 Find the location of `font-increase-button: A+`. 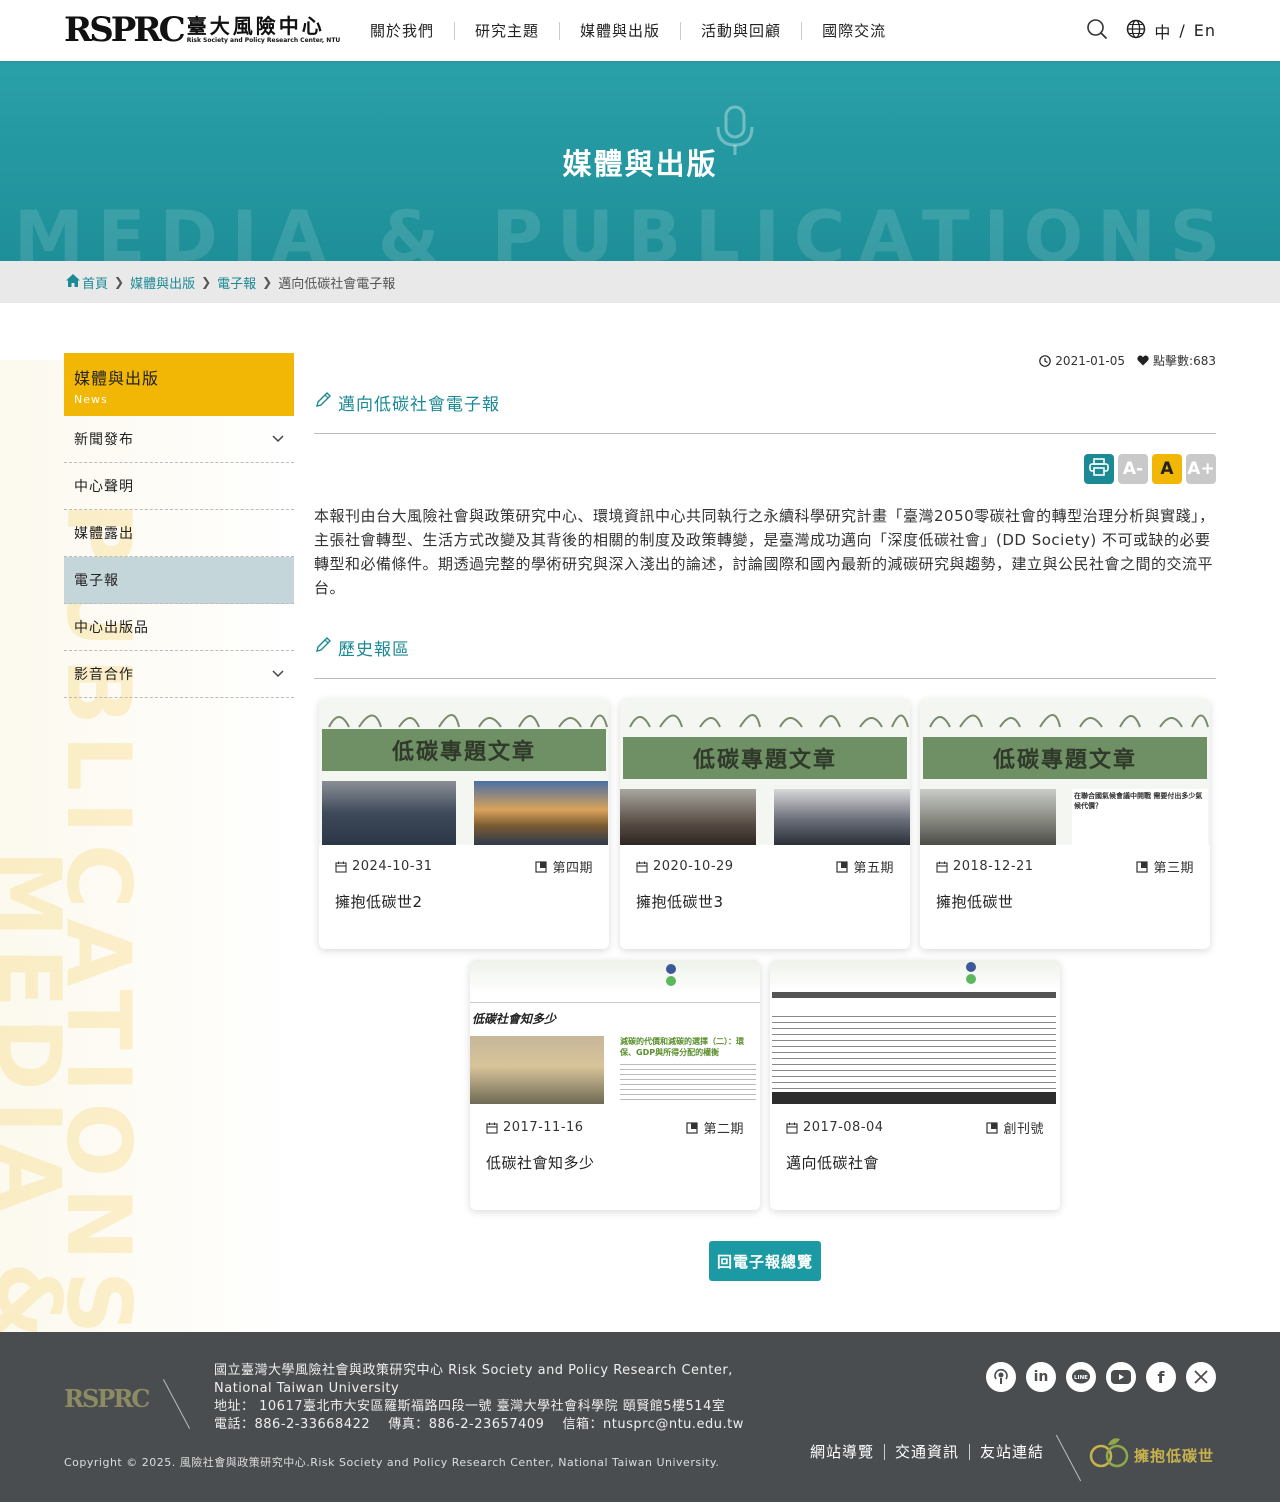

font-increase-button: A+ is located at coordinates (1201, 469).